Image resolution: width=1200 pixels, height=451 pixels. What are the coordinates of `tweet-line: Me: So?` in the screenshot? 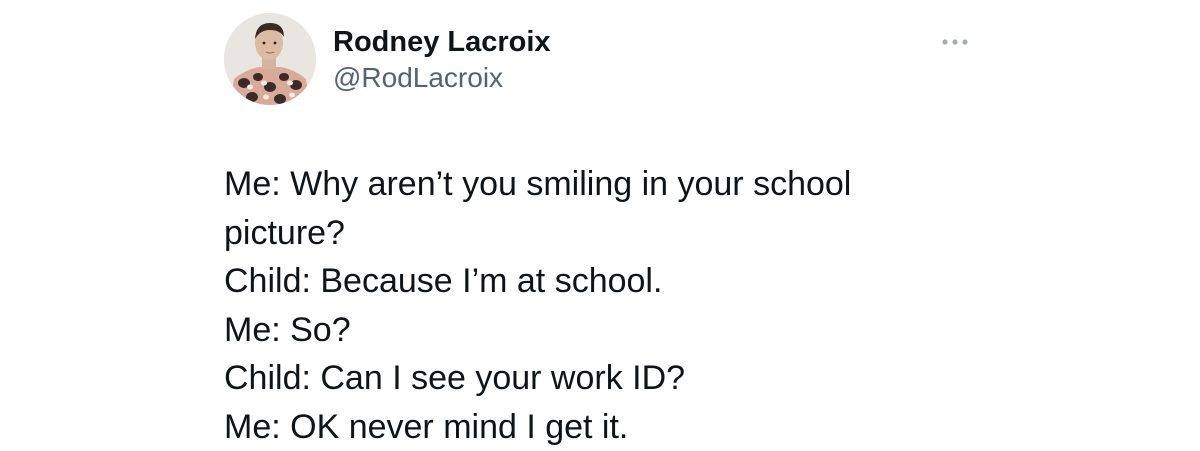 It's located at (574, 330).